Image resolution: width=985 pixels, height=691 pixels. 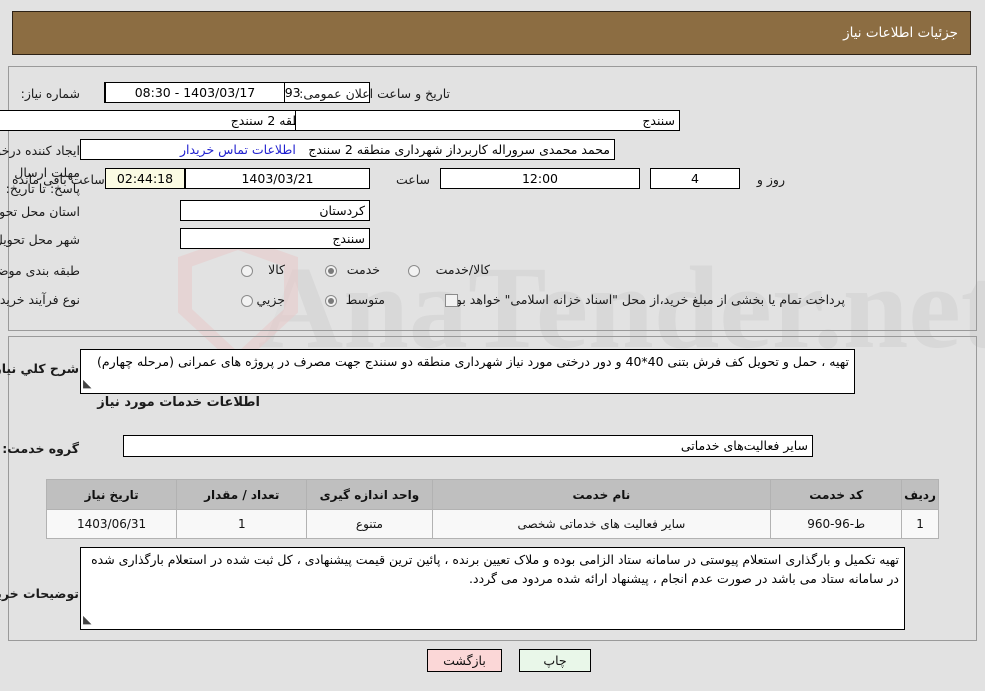 I want to click on th-date: تاریخ نیاز, so click(x=111, y=494).